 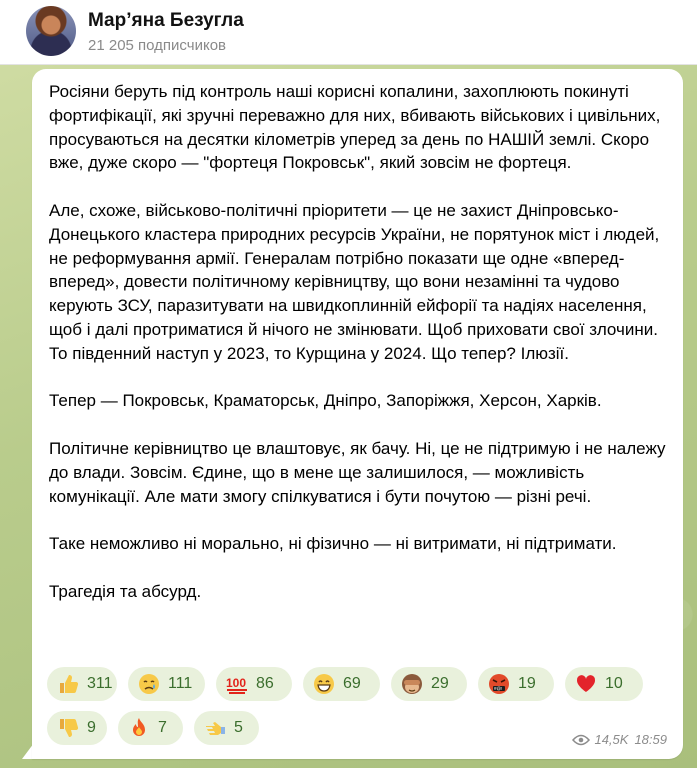 What do you see at coordinates (412, 684) in the screenshot?
I see `see-no-evil-monkey-icon` at bounding box center [412, 684].